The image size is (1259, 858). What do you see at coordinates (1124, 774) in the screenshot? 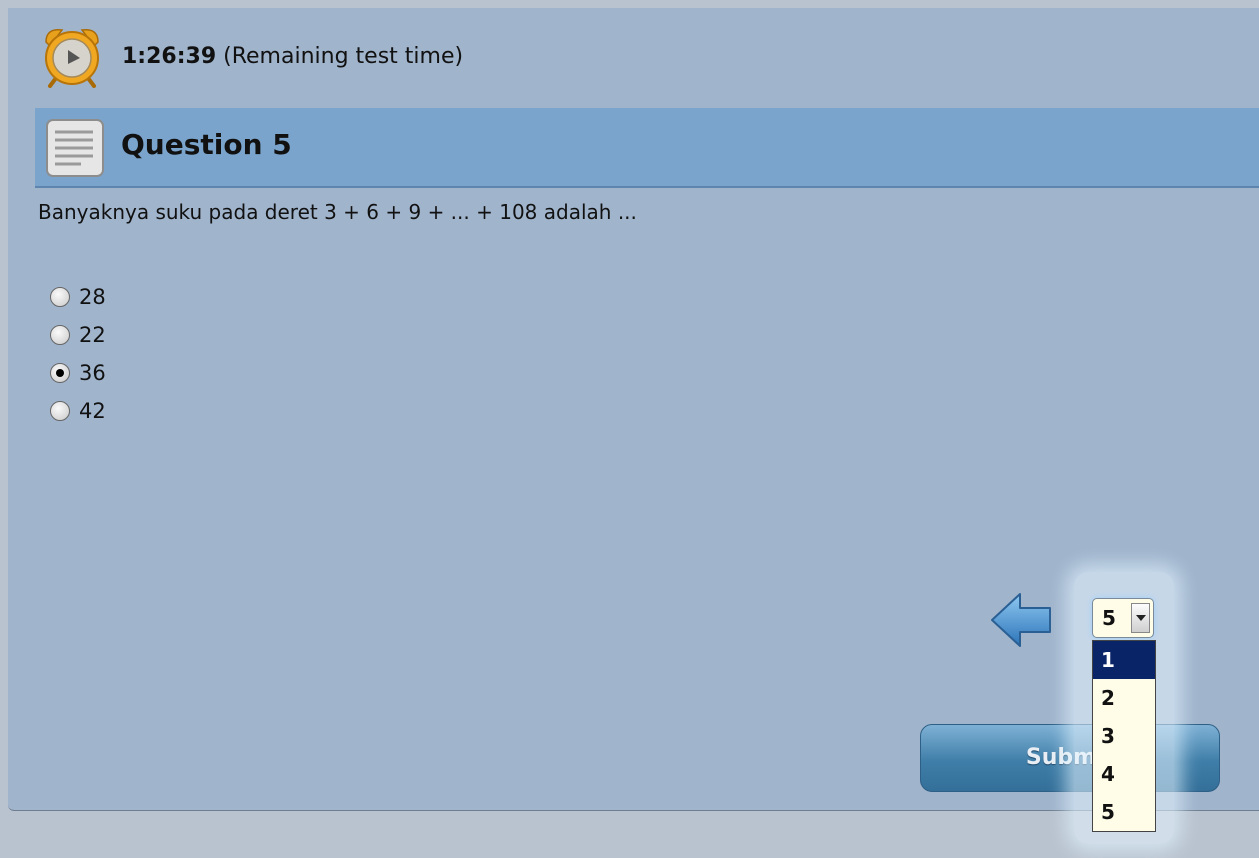
I see `dropdown-option: 4` at bounding box center [1124, 774].